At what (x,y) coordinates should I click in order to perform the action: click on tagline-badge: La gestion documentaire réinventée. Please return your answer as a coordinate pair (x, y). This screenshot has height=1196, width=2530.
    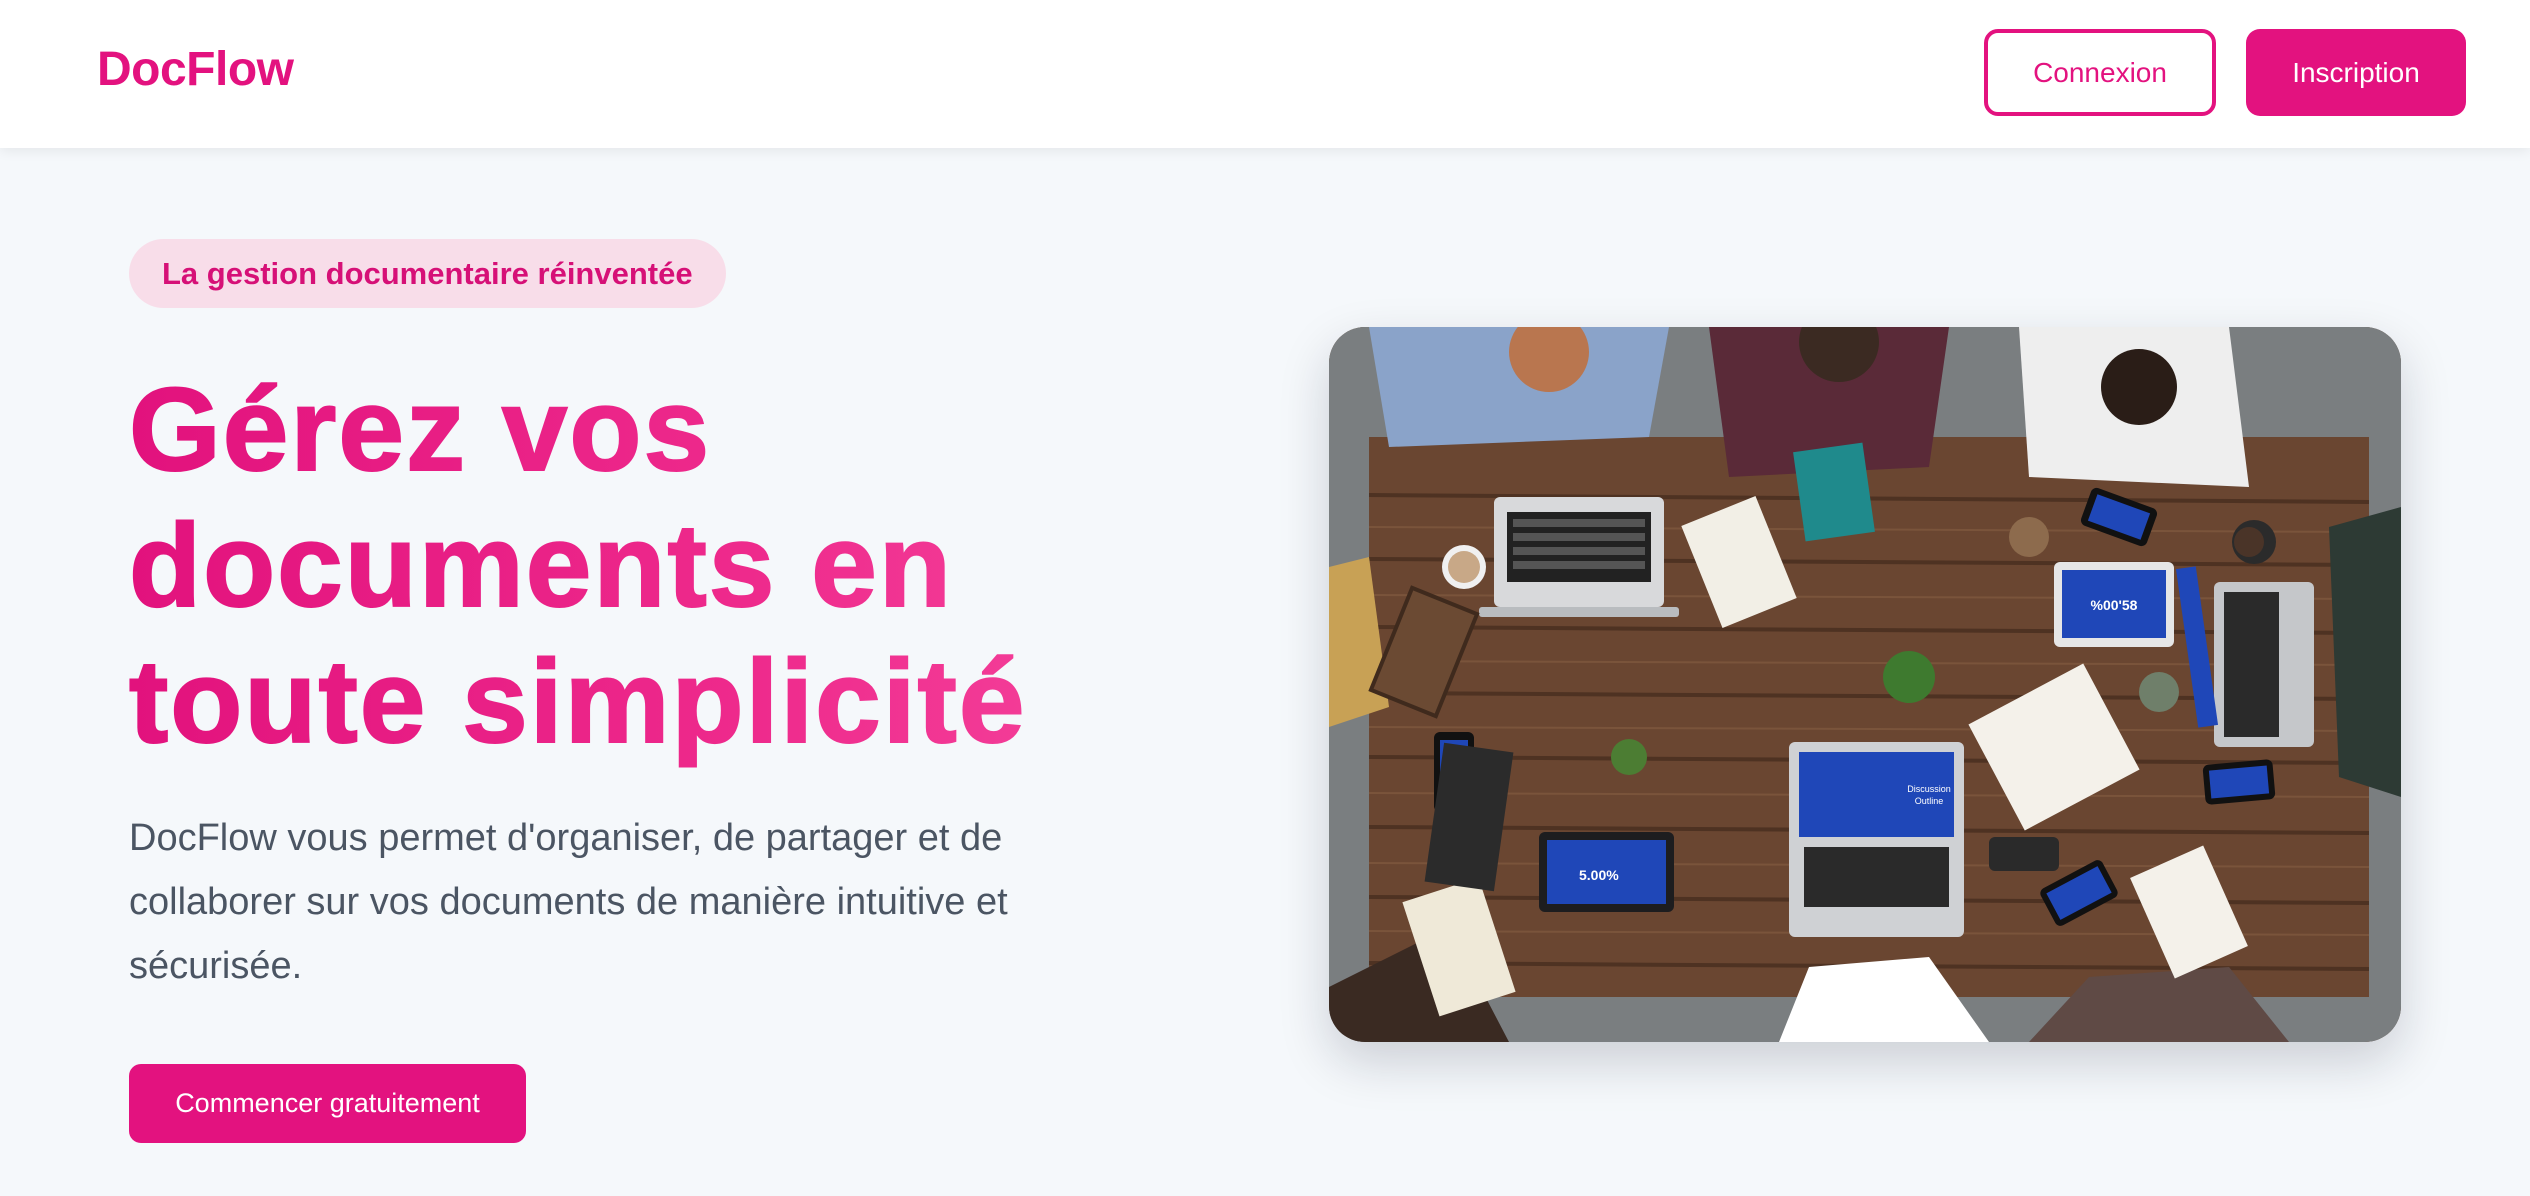
    Looking at the image, I should click on (427, 273).